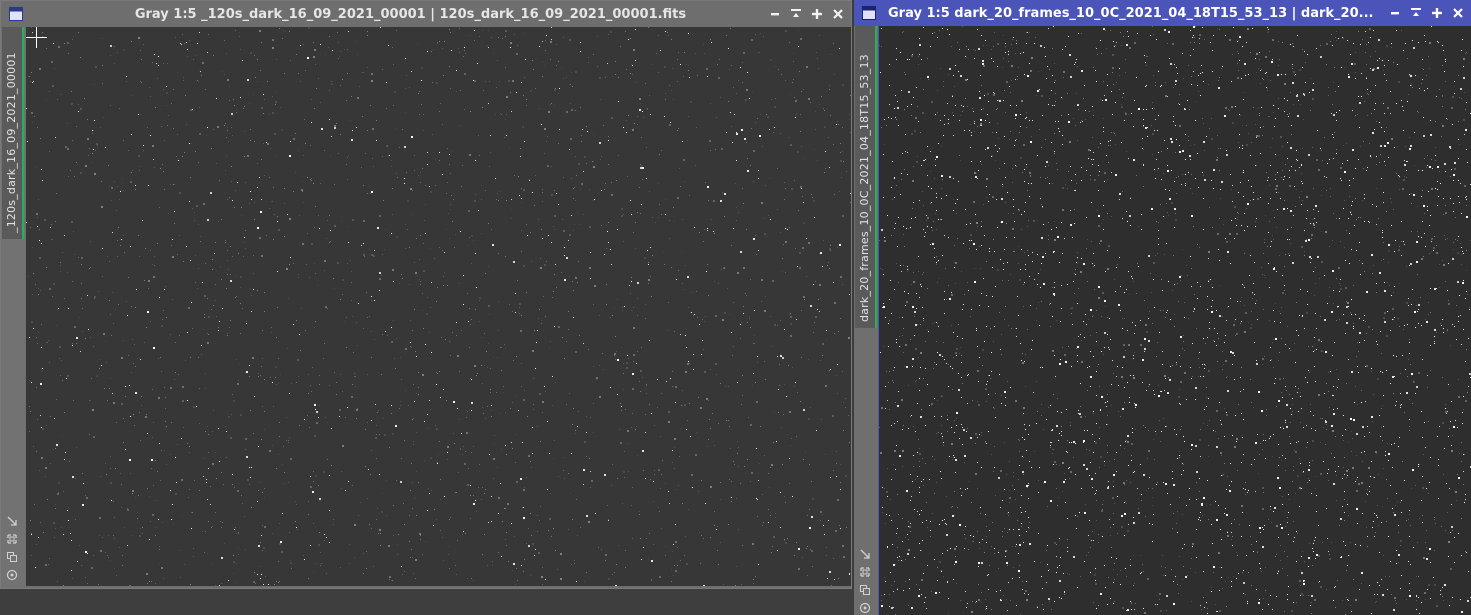 The width and height of the screenshot is (1471, 615). Describe the element at coordinates (12, 548) in the screenshot. I see `window-1-side-icons` at that location.